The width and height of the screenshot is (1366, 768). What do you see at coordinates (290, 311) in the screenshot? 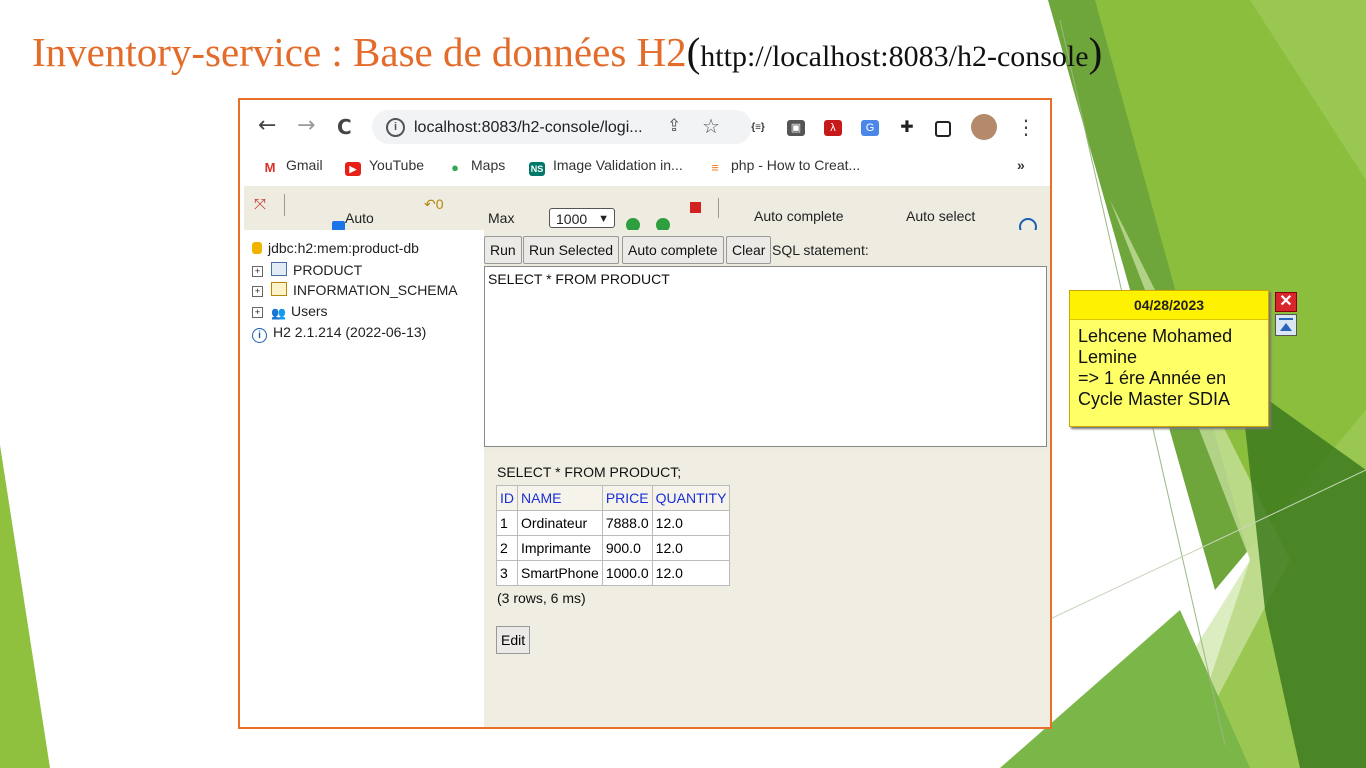
I see `tree-item-users: + 👥 Users` at bounding box center [290, 311].